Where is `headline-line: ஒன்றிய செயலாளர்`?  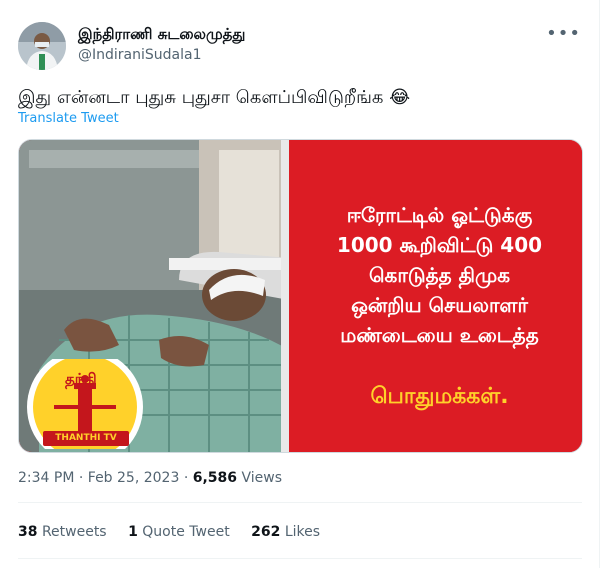 headline-line: ஒன்றிய செயலாளர் is located at coordinates (439, 305).